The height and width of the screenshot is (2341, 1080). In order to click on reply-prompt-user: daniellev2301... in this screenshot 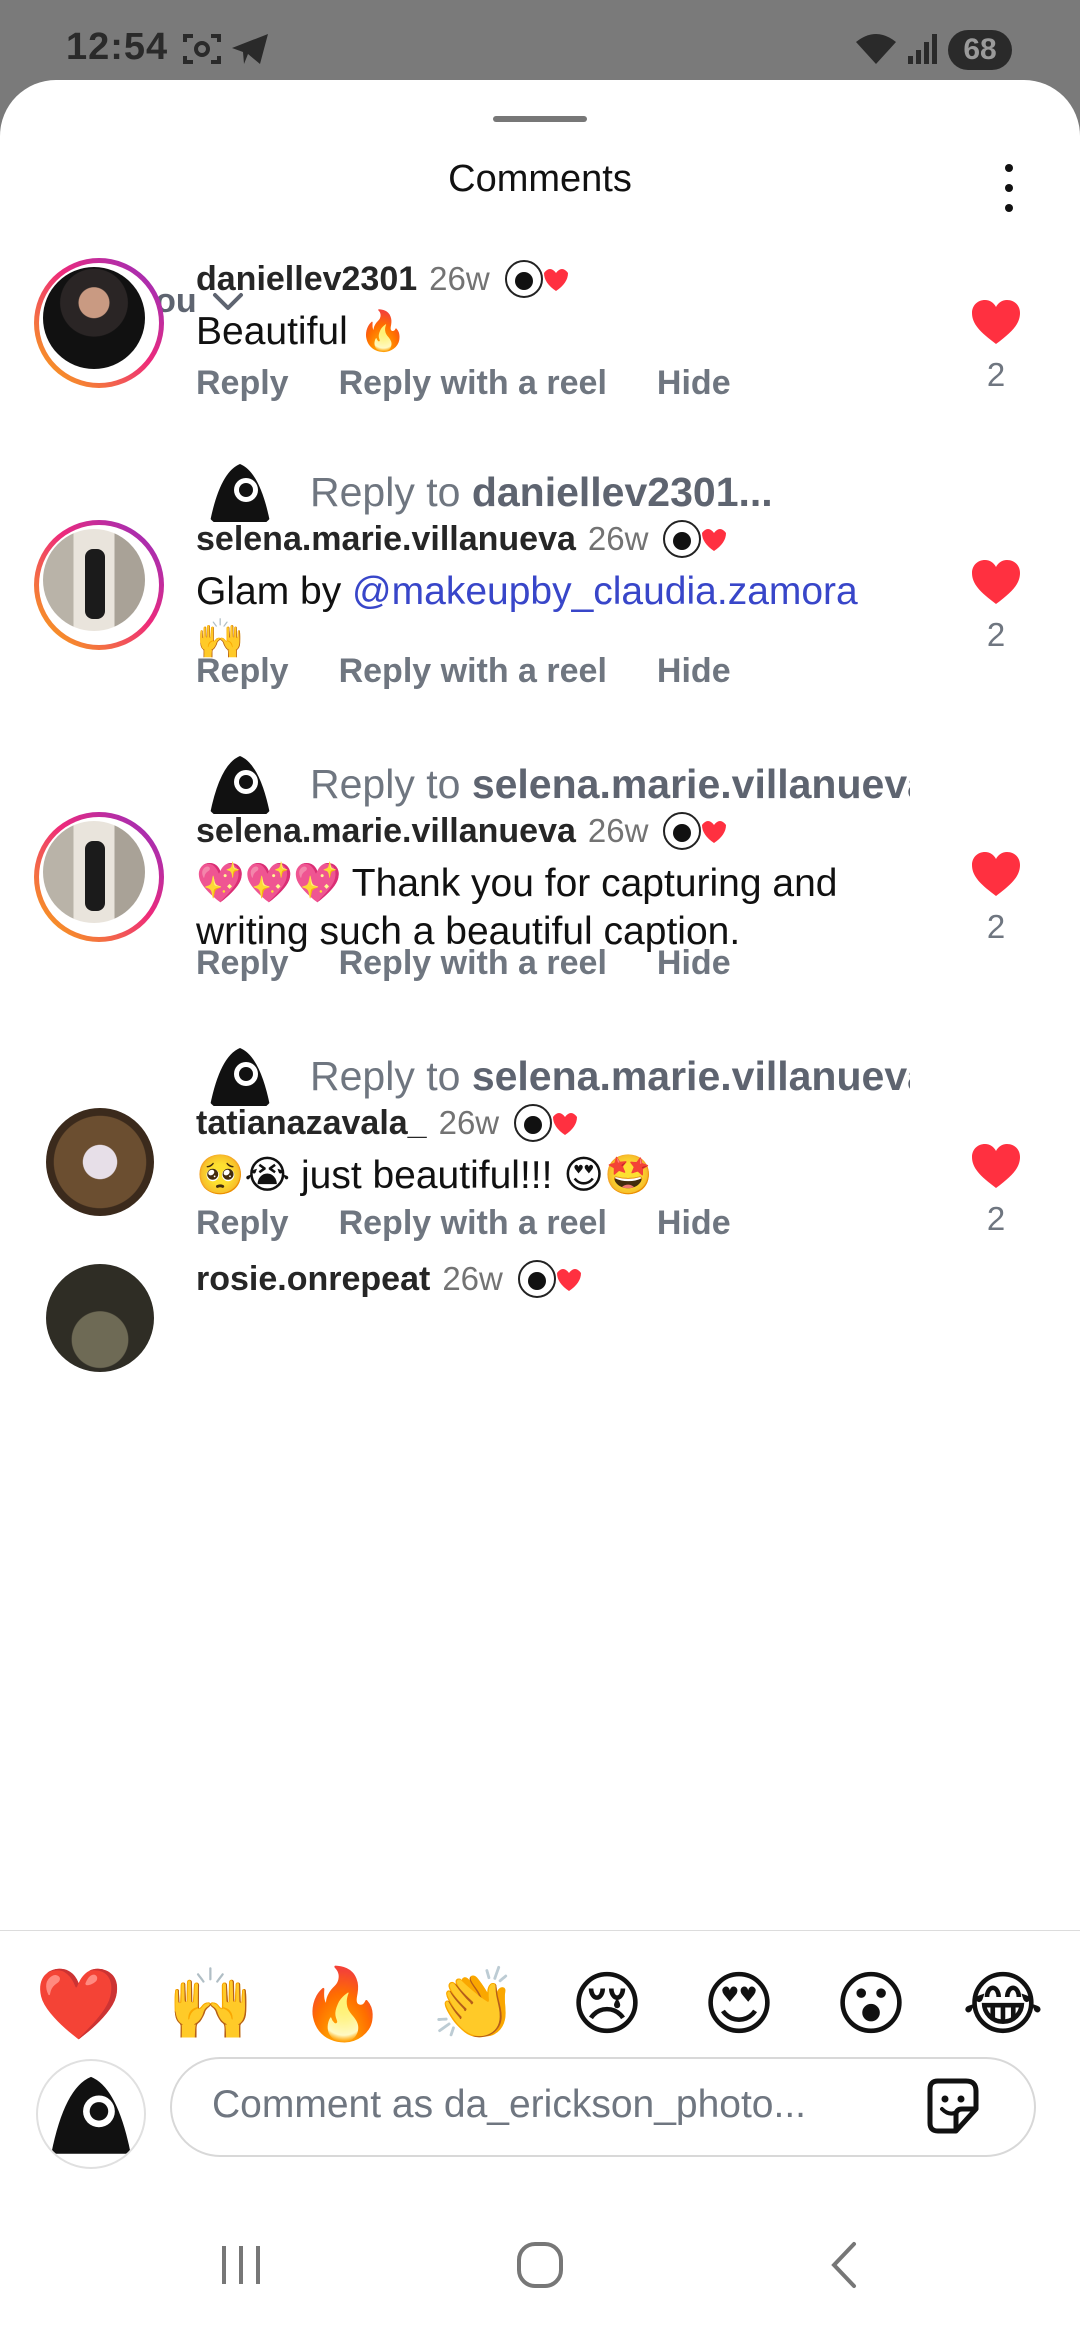, I will do `click(622, 491)`.